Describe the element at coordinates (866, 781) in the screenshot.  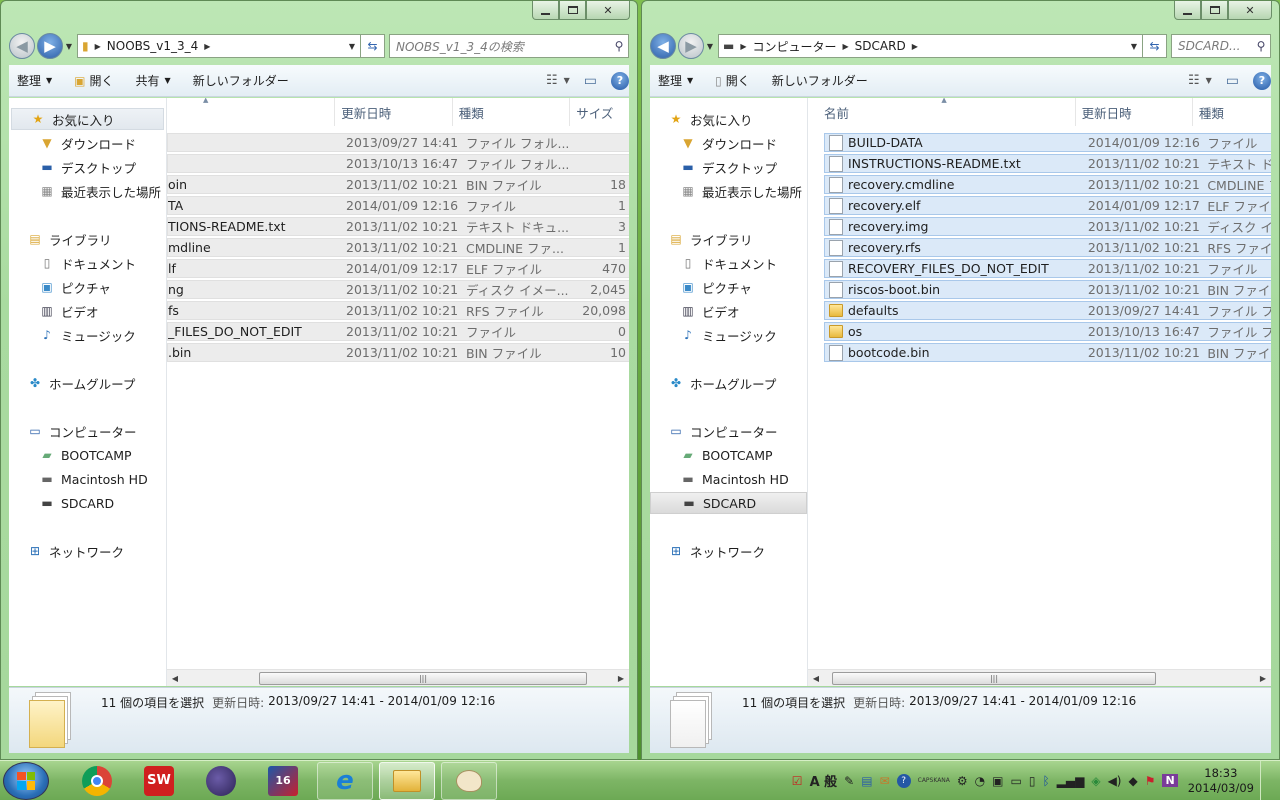
I see `ime-dictionary-icon: ▤` at that location.